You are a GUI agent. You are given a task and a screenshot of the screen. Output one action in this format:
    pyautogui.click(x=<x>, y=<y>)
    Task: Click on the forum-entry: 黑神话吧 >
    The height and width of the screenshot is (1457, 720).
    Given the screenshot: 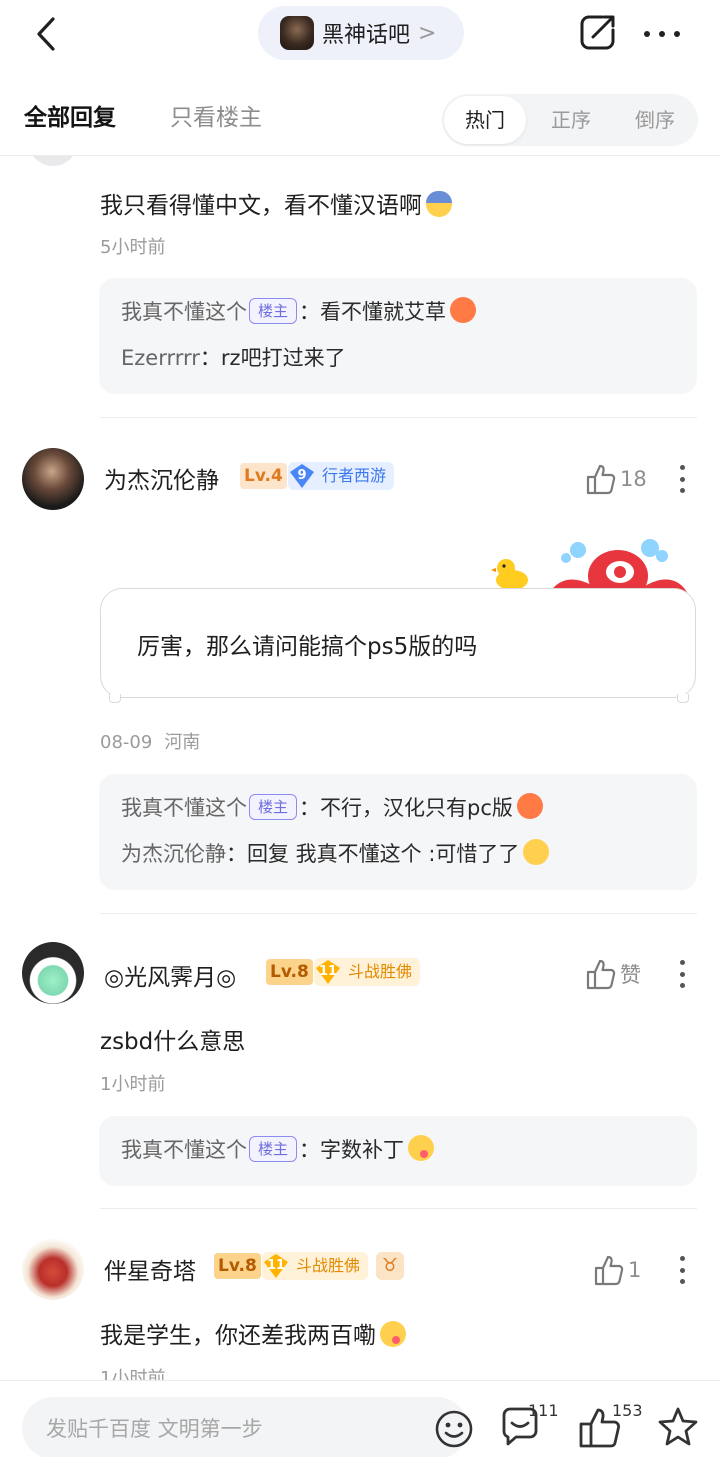 What is the action you would take?
    pyautogui.click(x=361, y=33)
    